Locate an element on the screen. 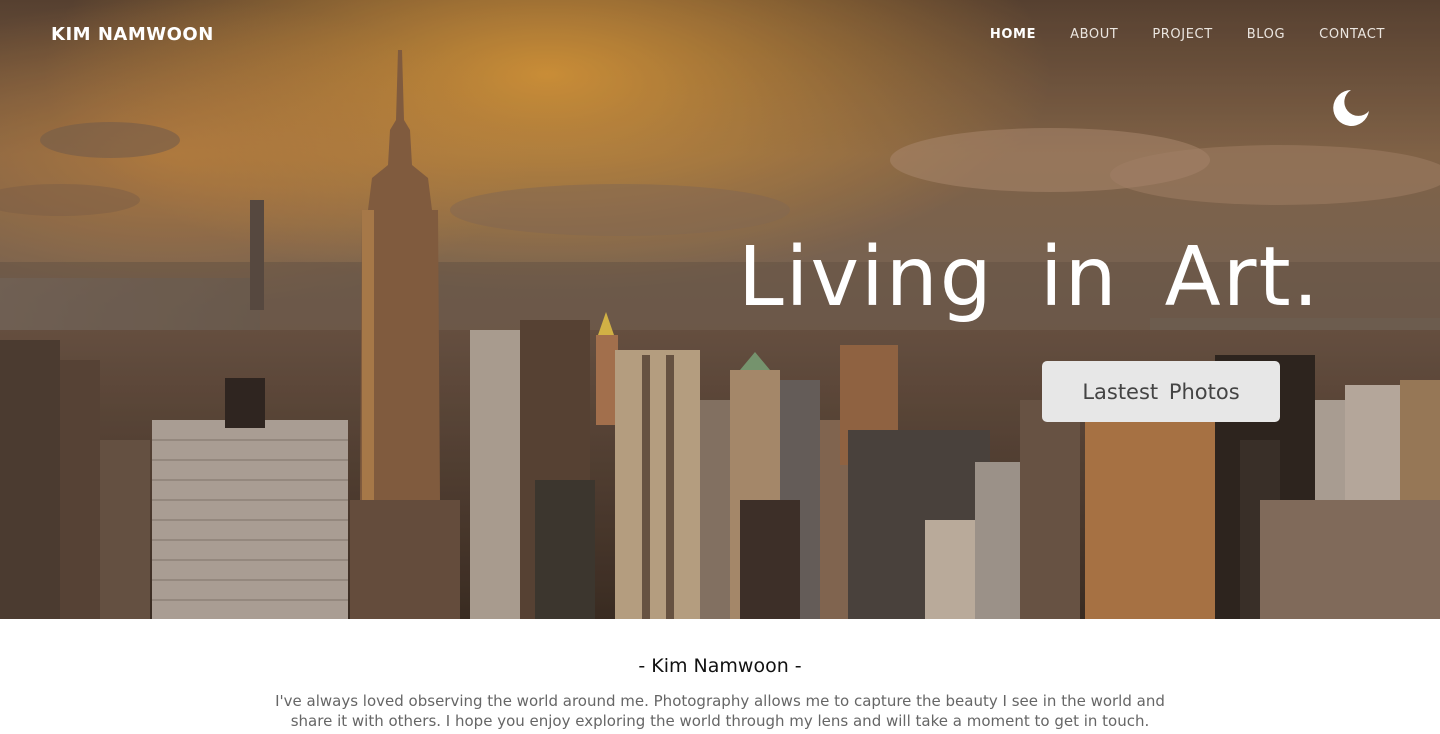 This screenshot has height=734, width=1440. nav-blog: BLOG is located at coordinates (1266, 34).